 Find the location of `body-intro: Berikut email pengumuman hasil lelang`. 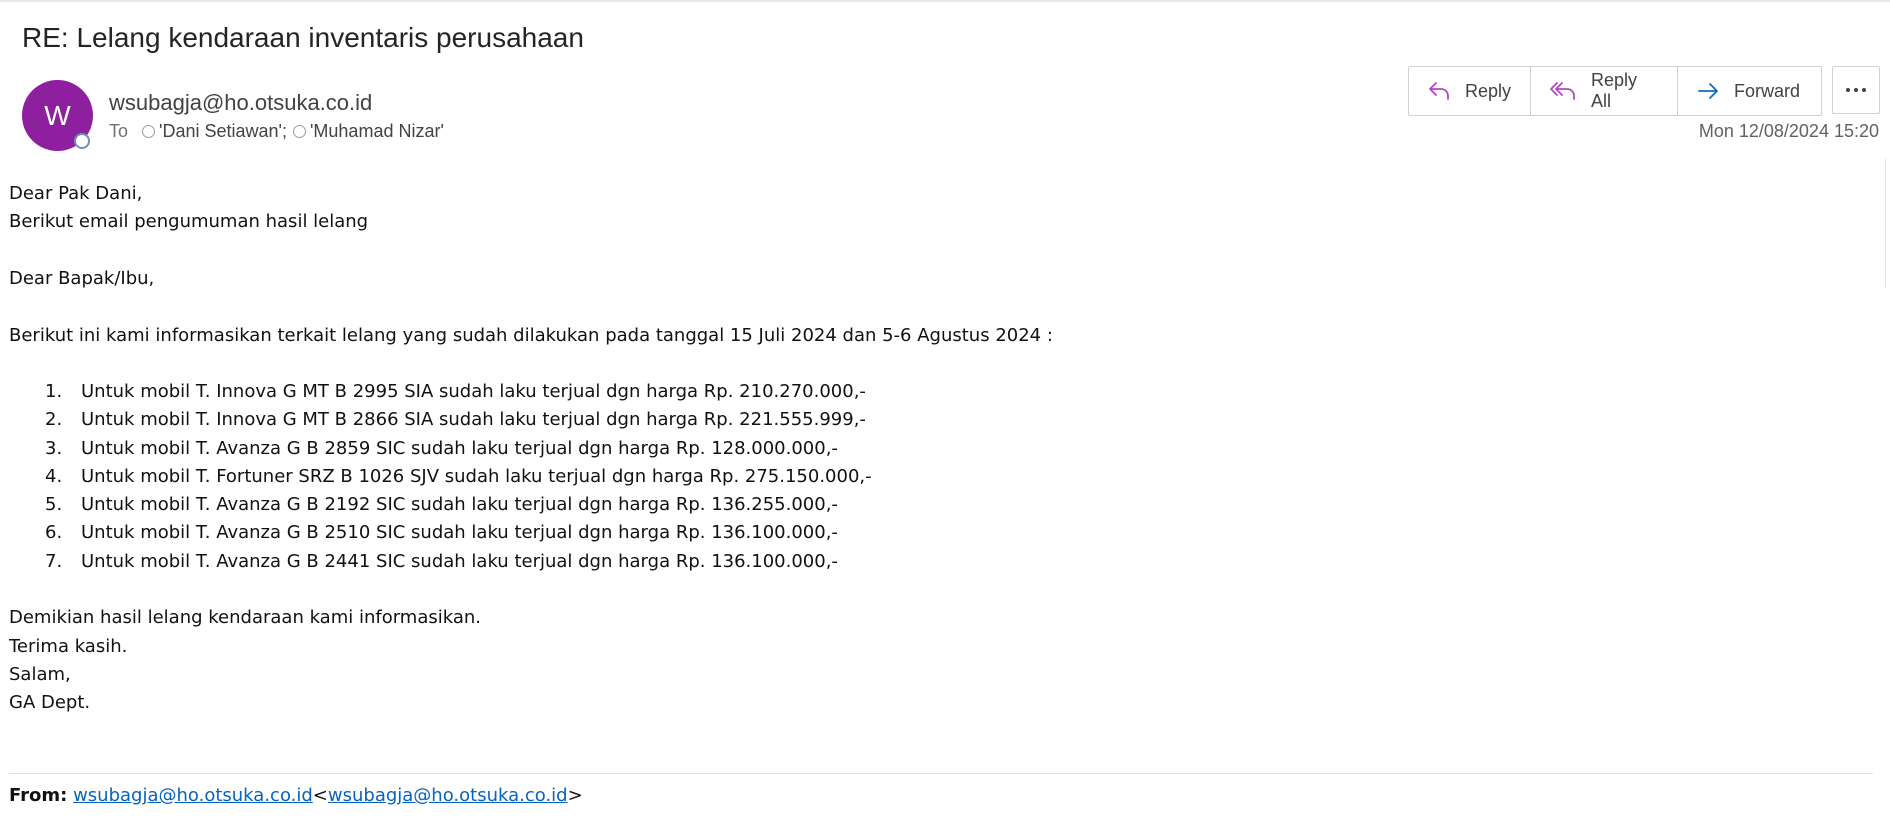

body-intro: Berikut email pengumuman hasil lelang is located at coordinates (189, 221).